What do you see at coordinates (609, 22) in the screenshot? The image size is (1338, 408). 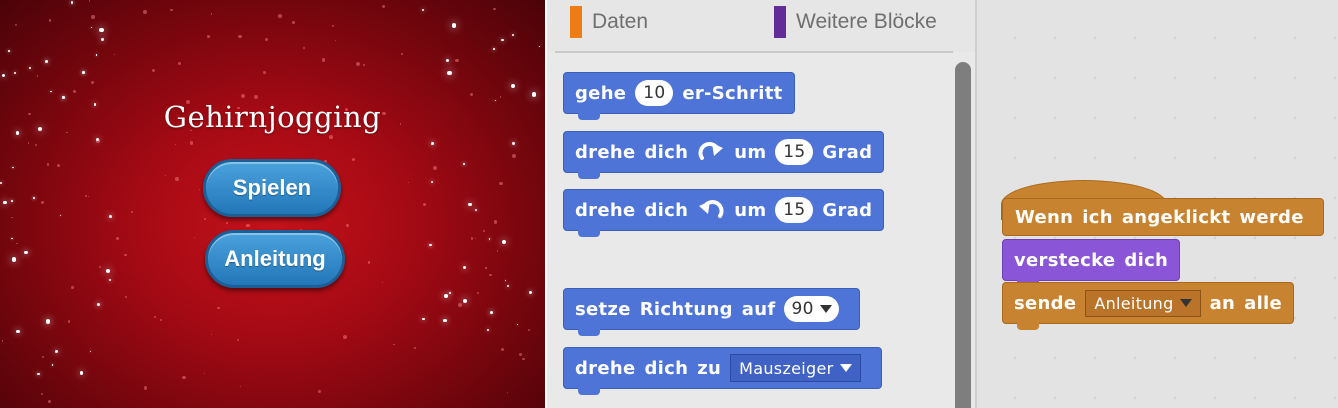 I see `category-data: Daten` at bounding box center [609, 22].